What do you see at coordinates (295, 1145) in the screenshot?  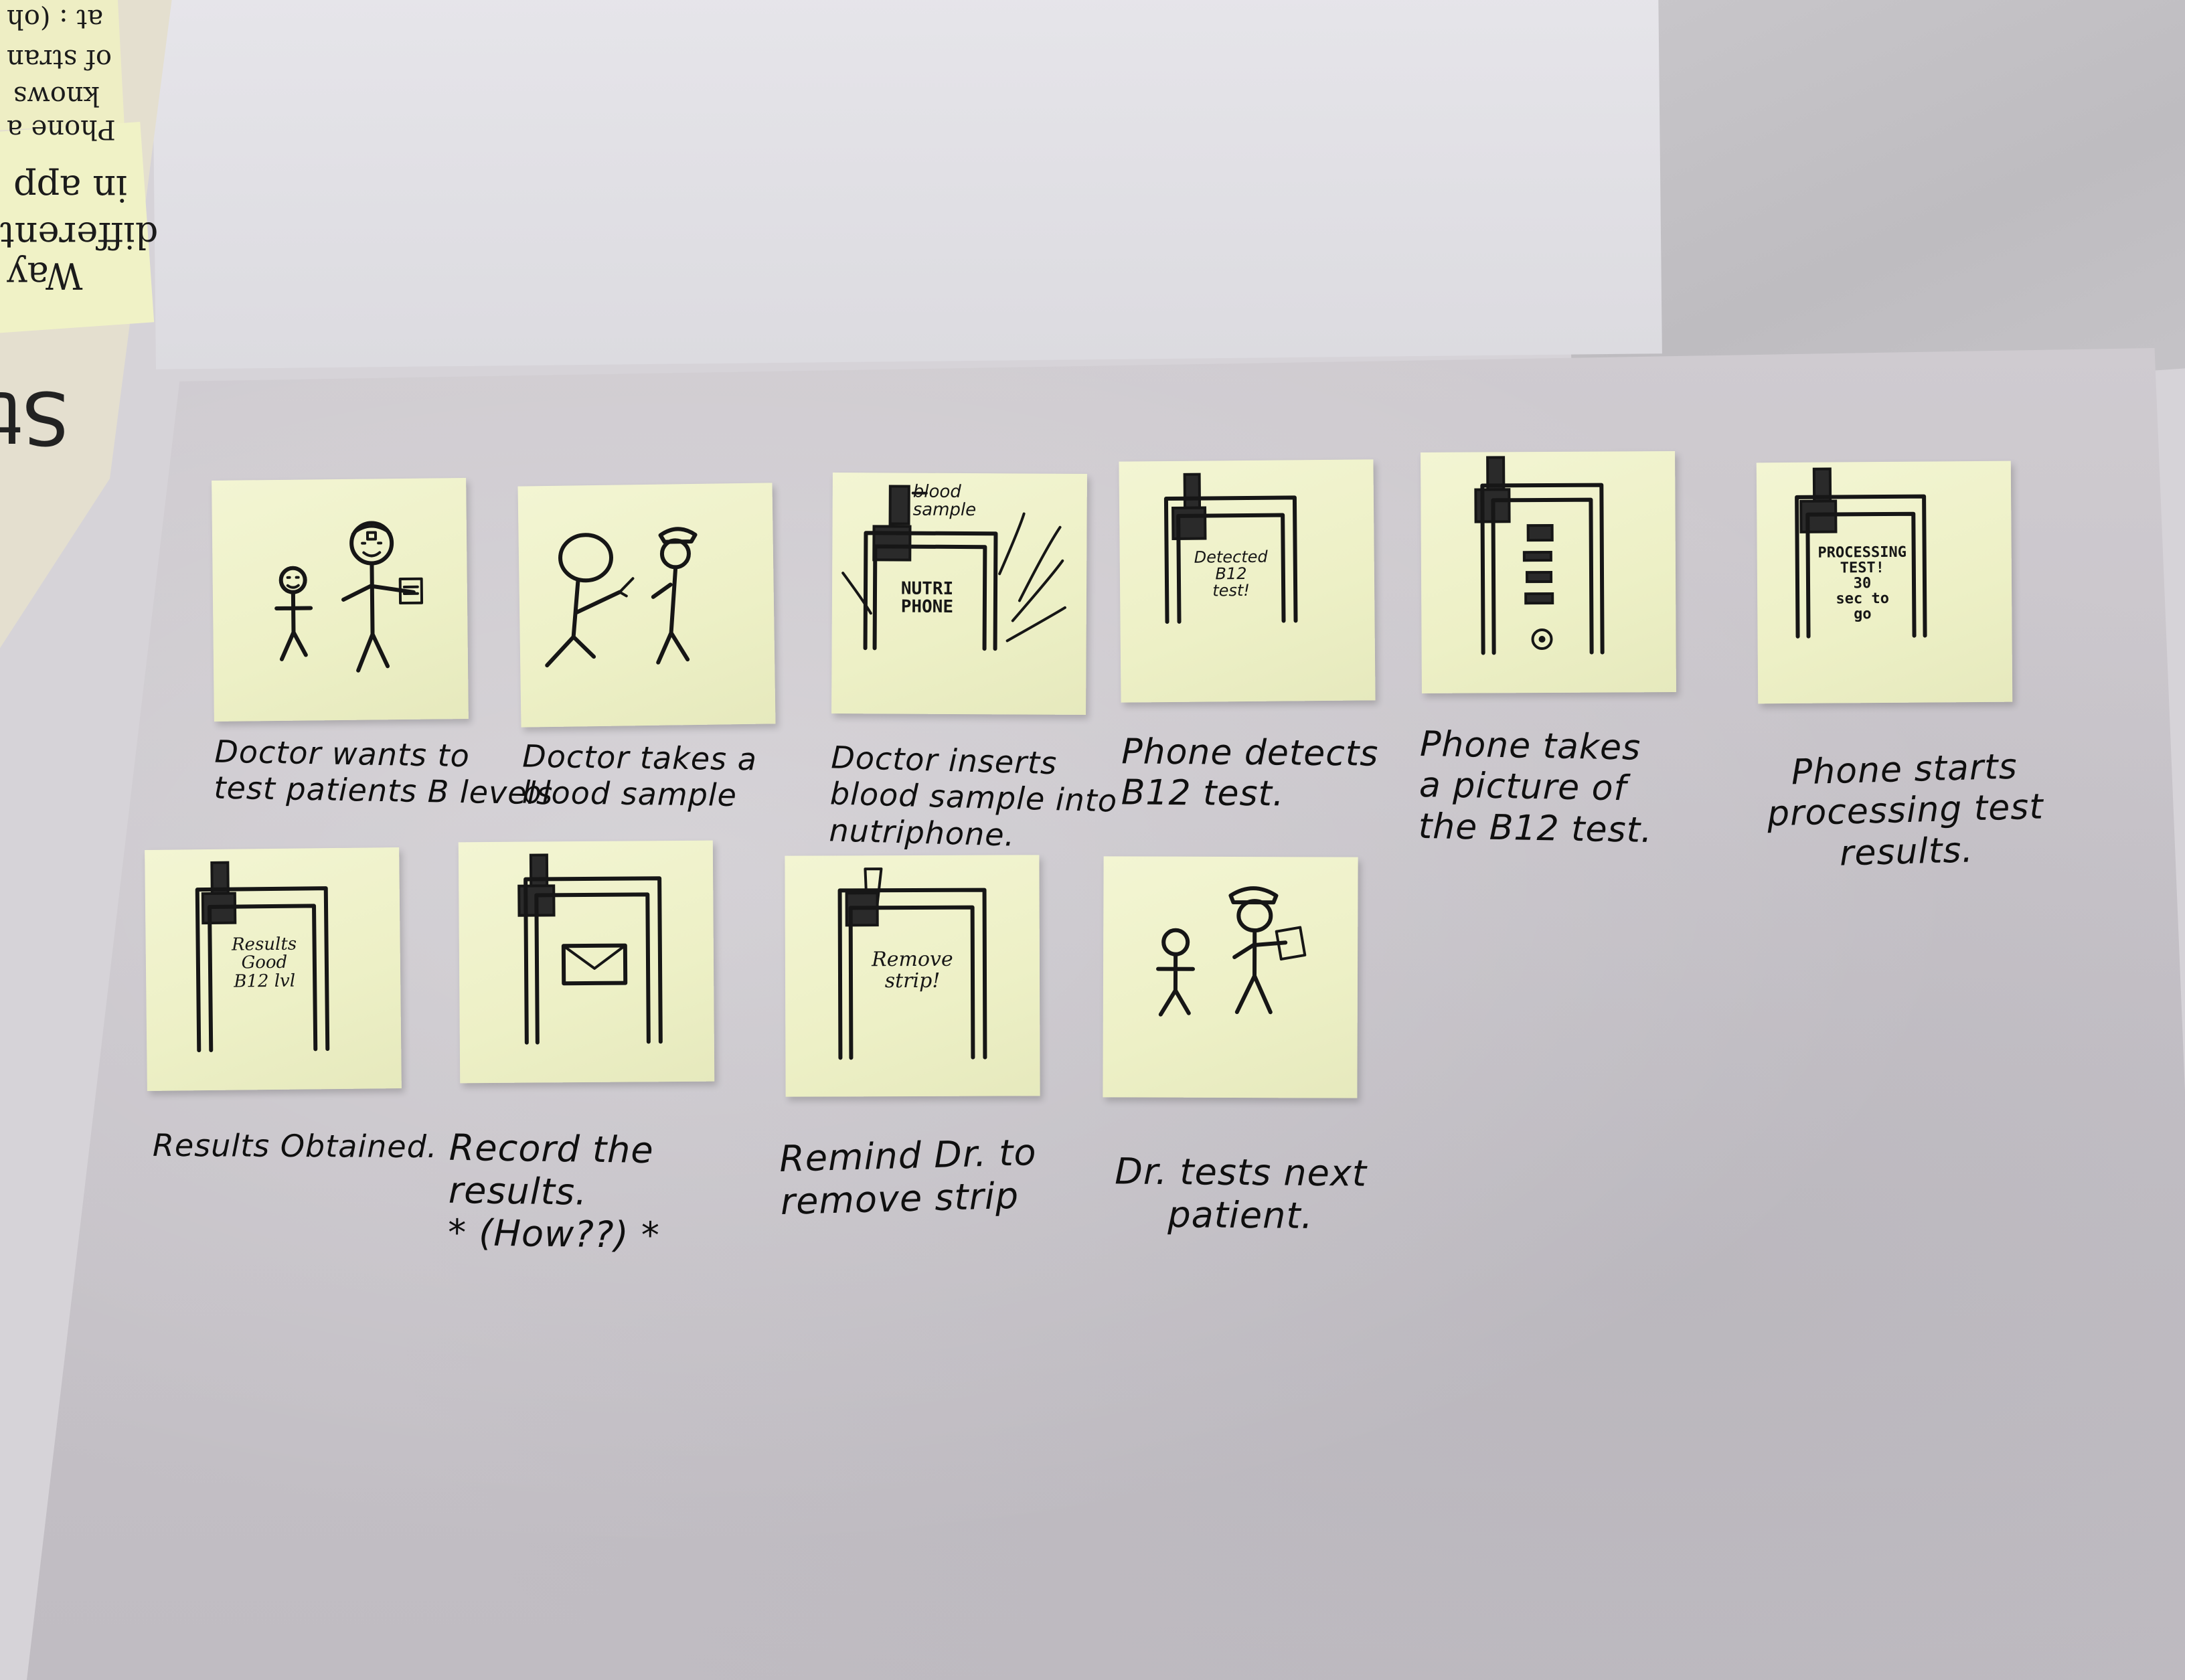 I see `panel-7-caption: Results Obtained.` at bounding box center [295, 1145].